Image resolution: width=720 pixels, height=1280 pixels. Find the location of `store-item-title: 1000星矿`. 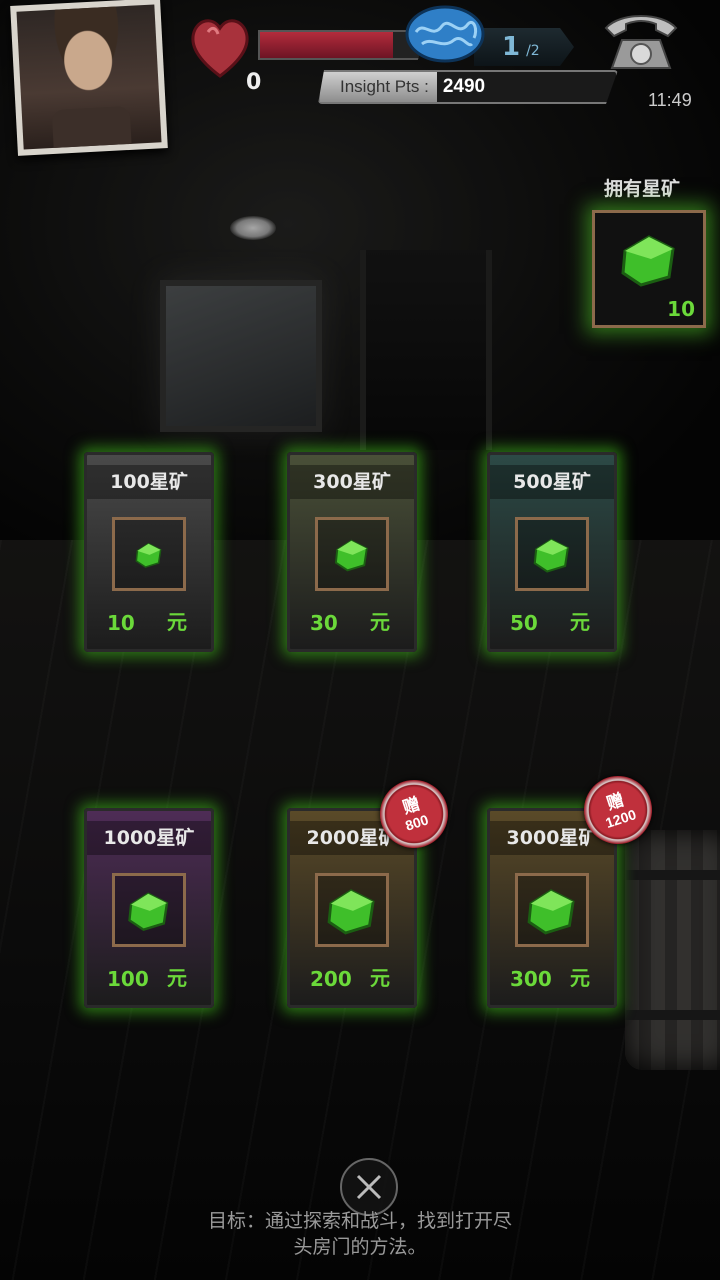

store-item-title: 1000星矿 is located at coordinates (149, 838).